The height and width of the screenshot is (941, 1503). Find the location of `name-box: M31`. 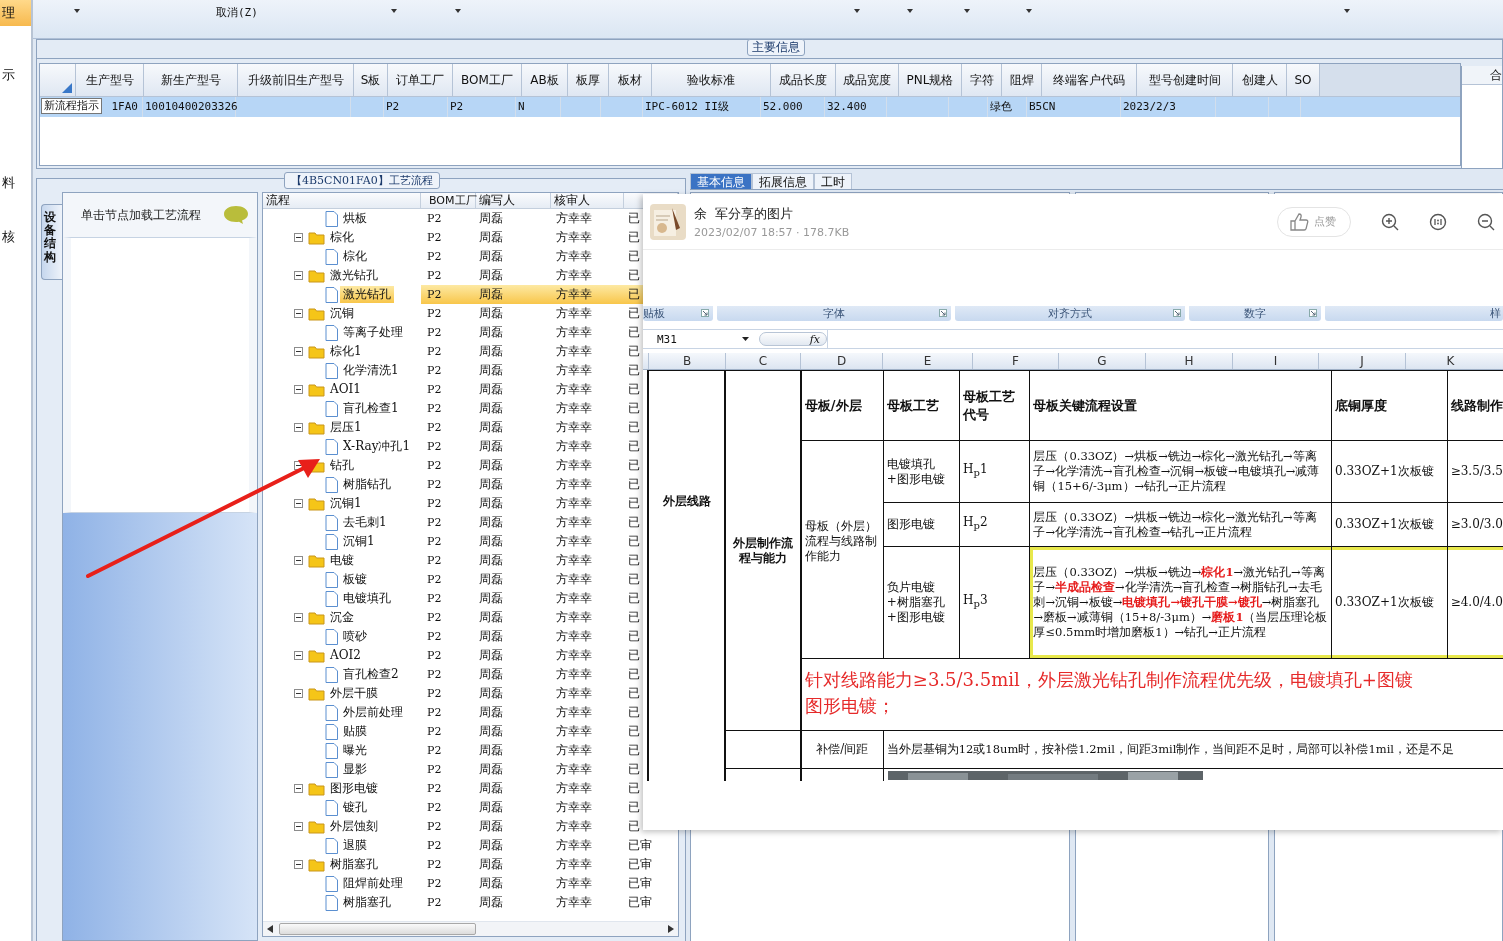

name-box: M31 is located at coordinates (698, 339).